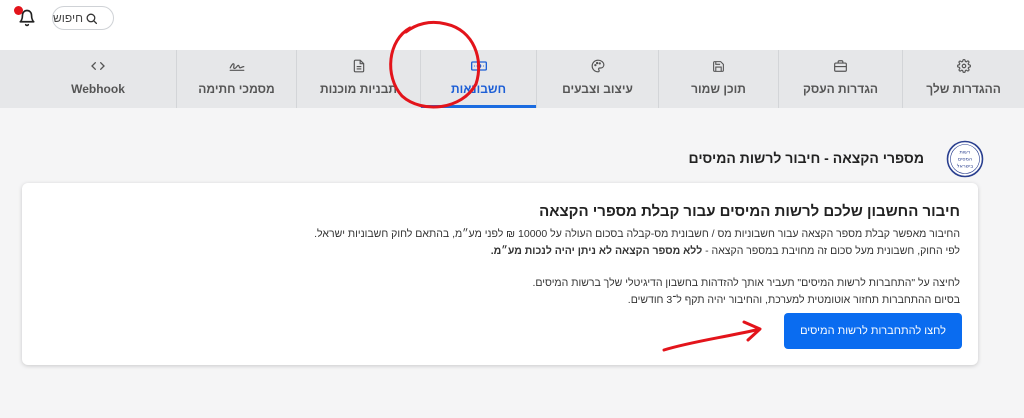  Describe the element at coordinates (358, 66) in the screenshot. I see `document-icon` at that location.